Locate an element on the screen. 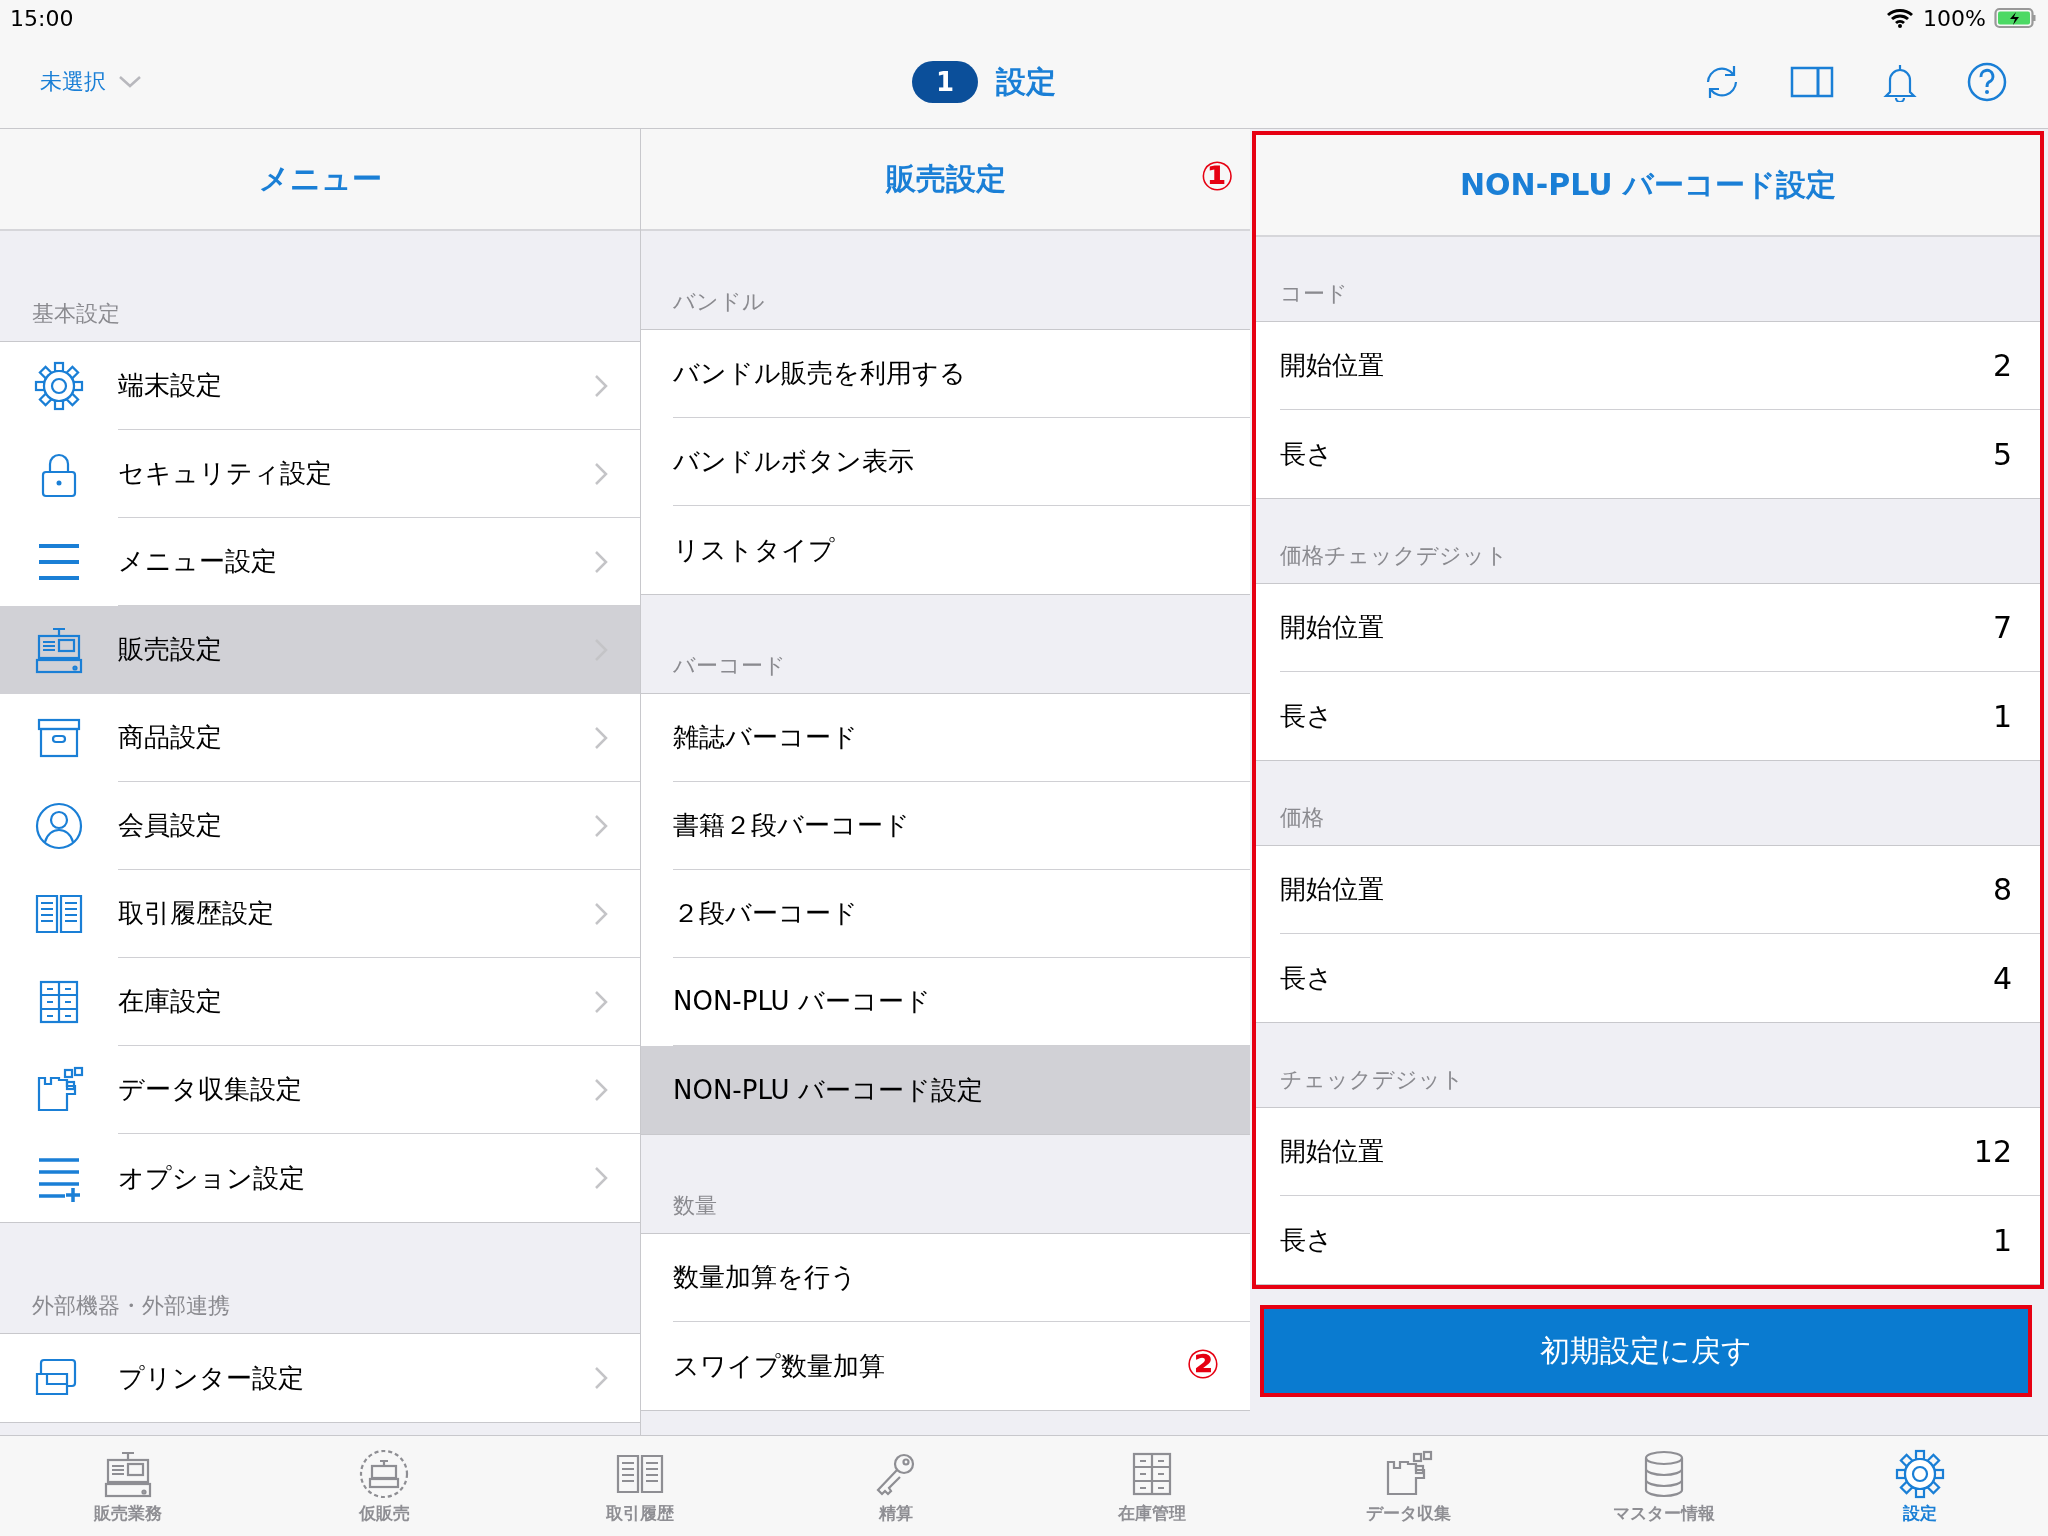 This screenshot has height=1536, width=2048. column-title: 販売設定 is located at coordinates (945, 178).